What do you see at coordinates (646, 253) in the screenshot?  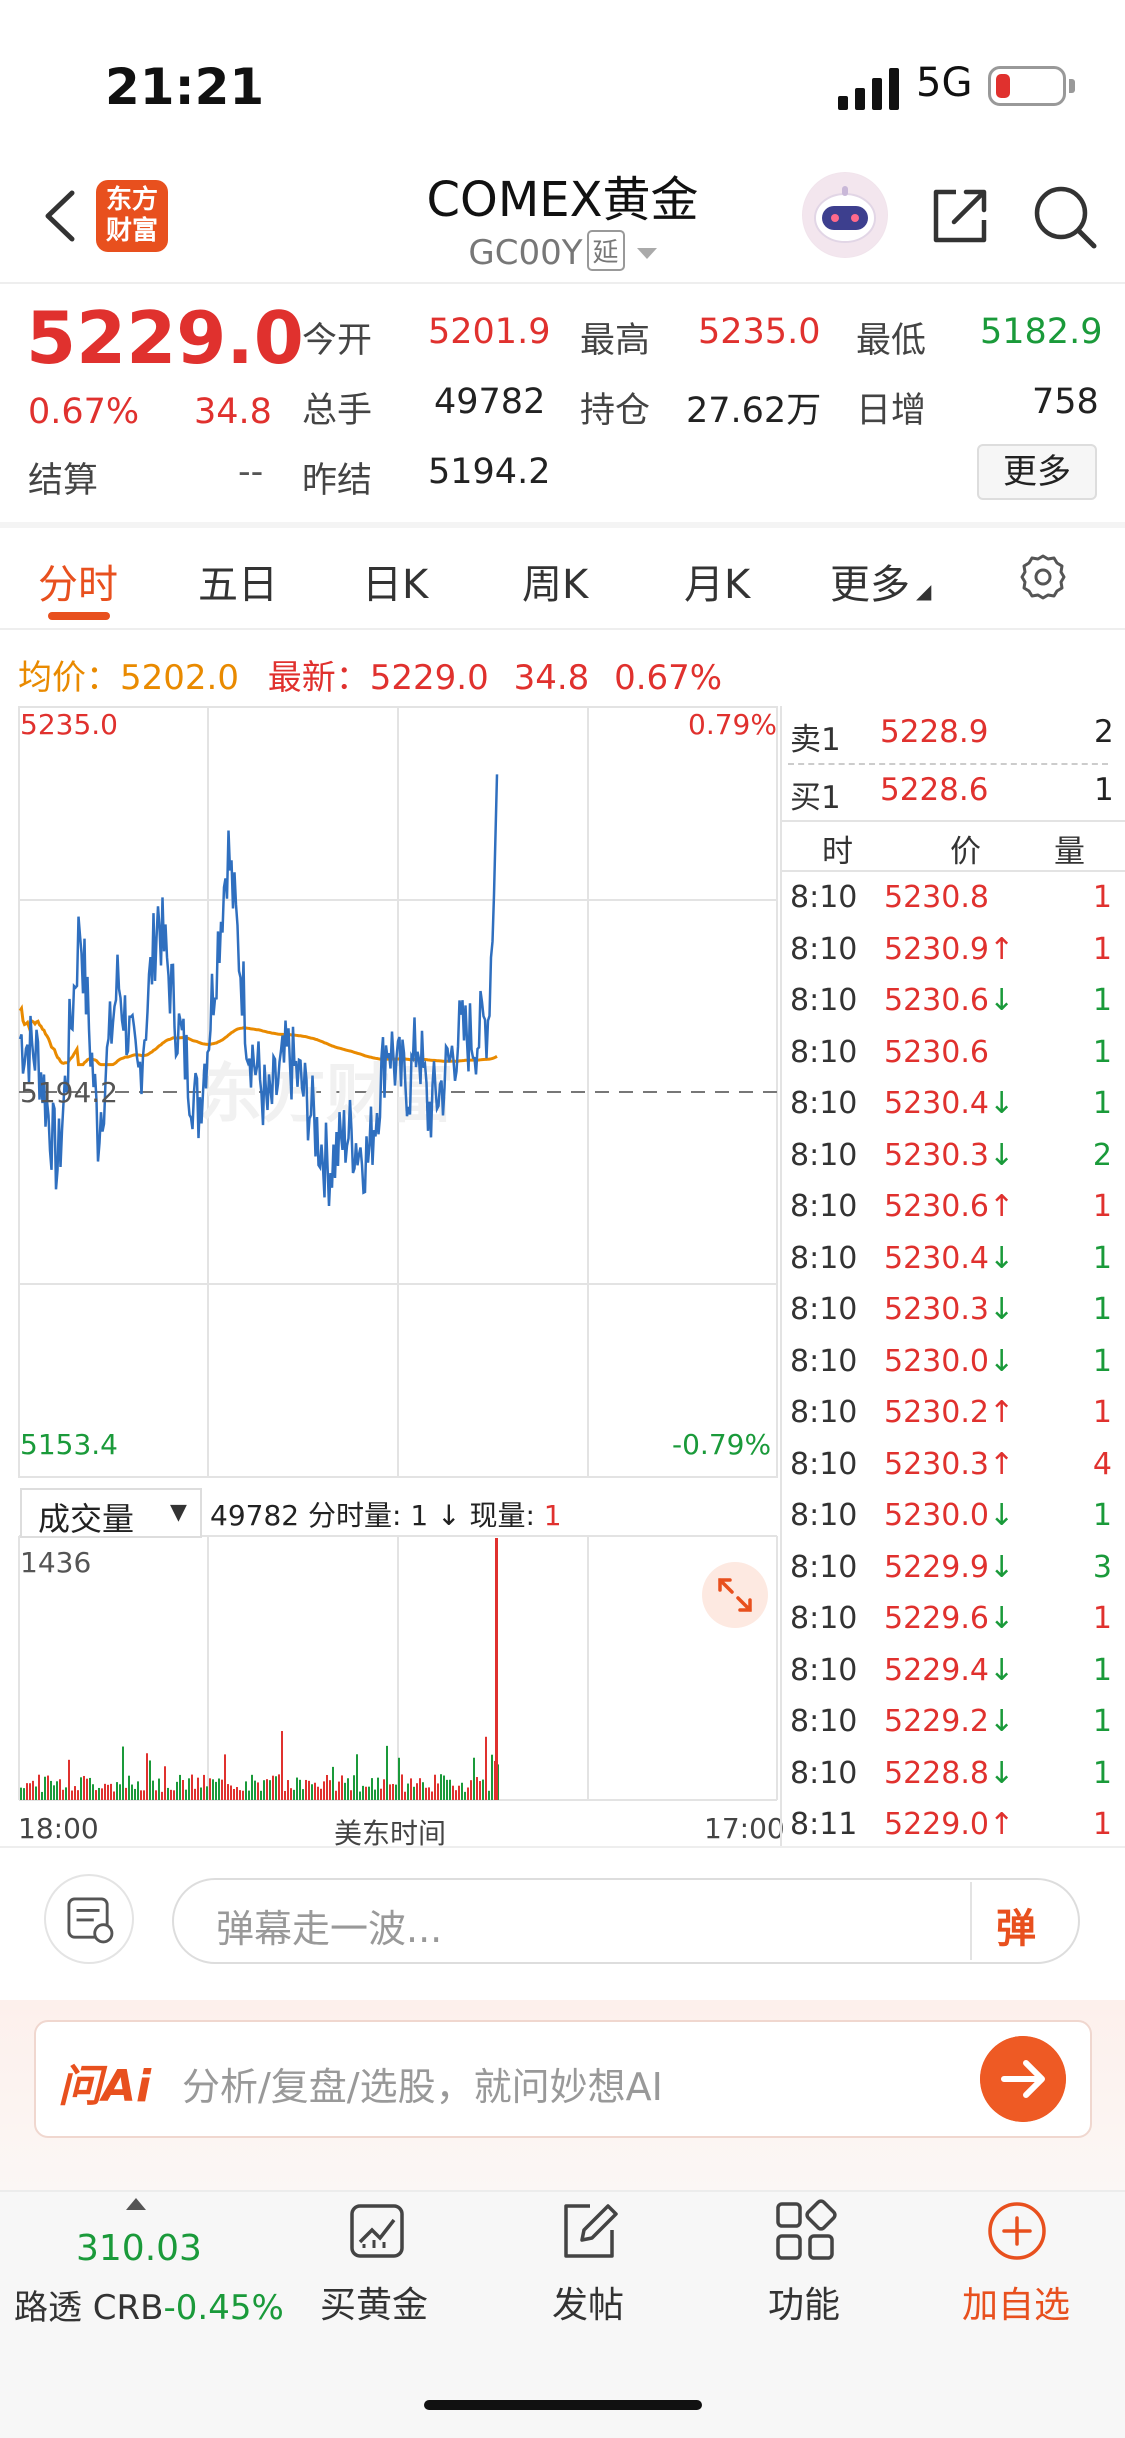 I see `dropdown-icon` at bounding box center [646, 253].